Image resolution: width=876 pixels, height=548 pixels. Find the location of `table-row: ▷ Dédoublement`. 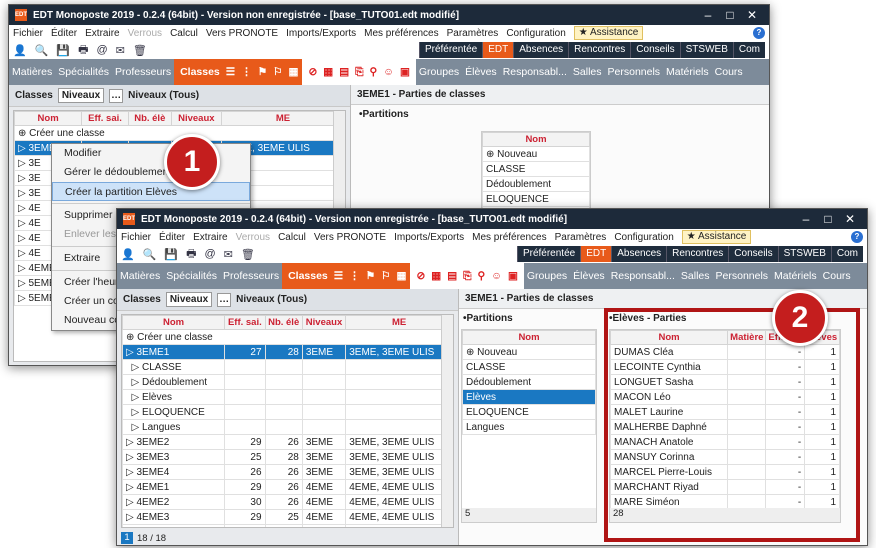

table-row: ▷ Dédoublement is located at coordinates (287, 382).